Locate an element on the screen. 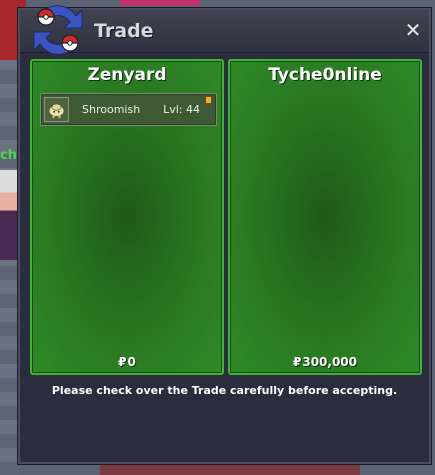 The image size is (435, 475). item-name: Shroomish is located at coordinates (111, 109).